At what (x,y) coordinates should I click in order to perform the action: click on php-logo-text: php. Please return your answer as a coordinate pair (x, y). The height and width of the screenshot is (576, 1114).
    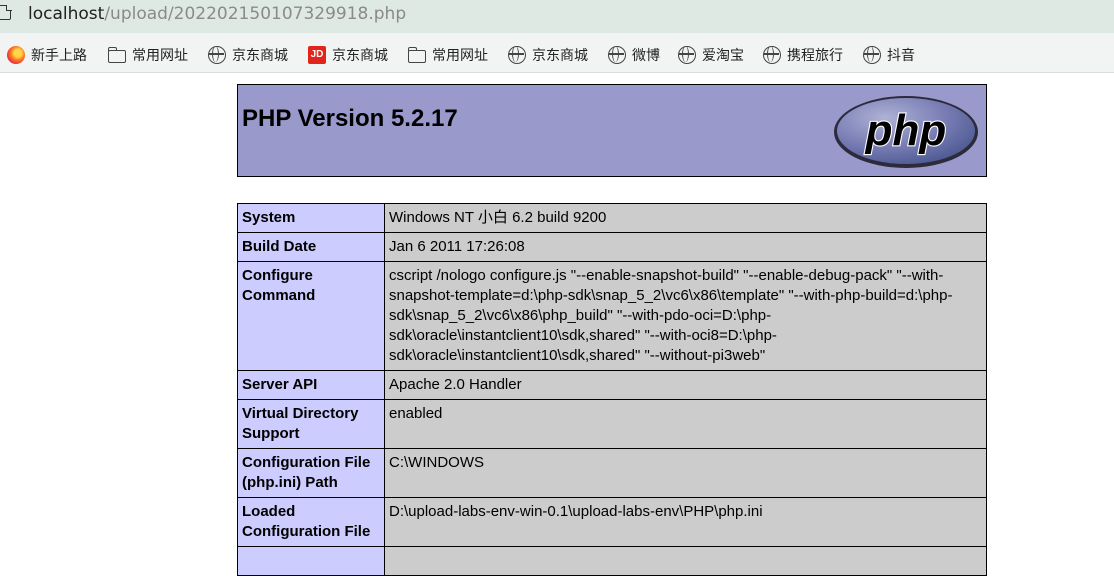
    Looking at the image, I should click on (906, 130).